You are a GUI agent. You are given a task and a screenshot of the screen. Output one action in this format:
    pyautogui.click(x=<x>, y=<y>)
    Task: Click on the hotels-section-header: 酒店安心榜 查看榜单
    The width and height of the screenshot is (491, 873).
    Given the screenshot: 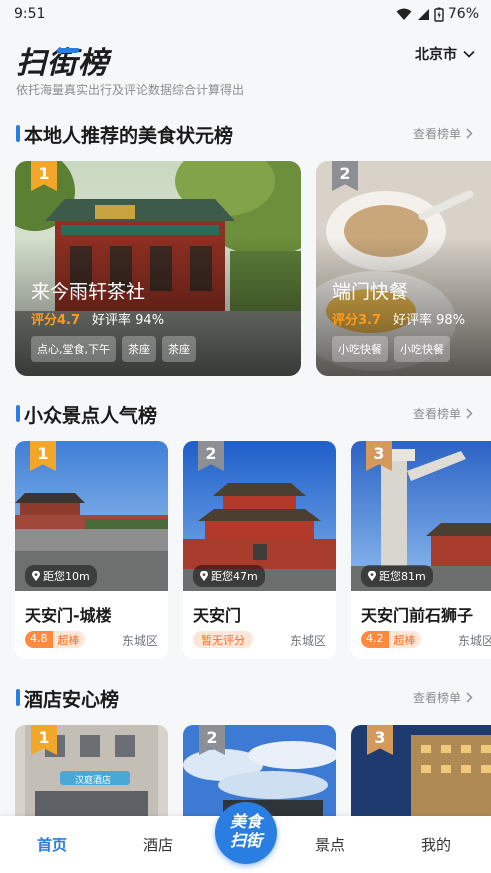 What is the action you would take?
    pyautogui.click(x=245, y=698)
    